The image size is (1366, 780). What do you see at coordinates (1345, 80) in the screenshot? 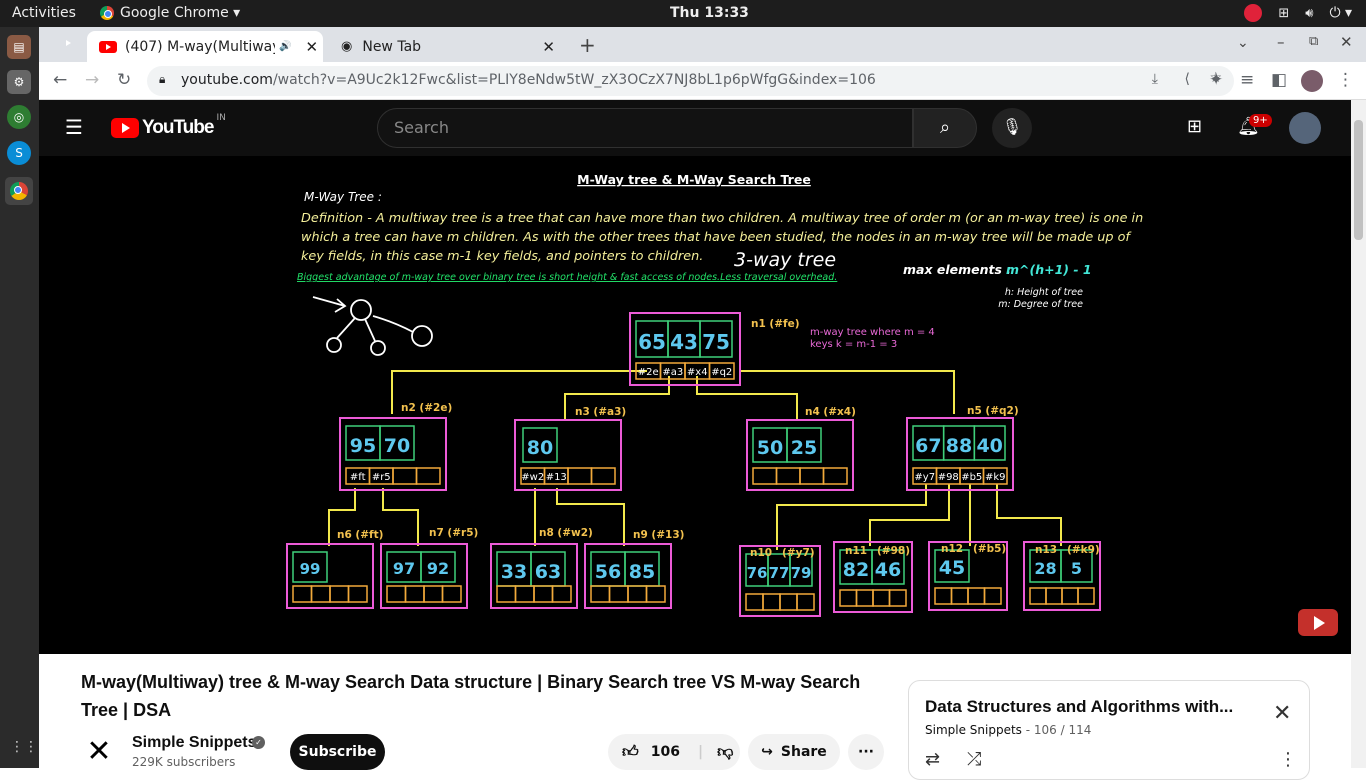
I see `menu-icon: ⋮` at bounding box center [1345, 80].